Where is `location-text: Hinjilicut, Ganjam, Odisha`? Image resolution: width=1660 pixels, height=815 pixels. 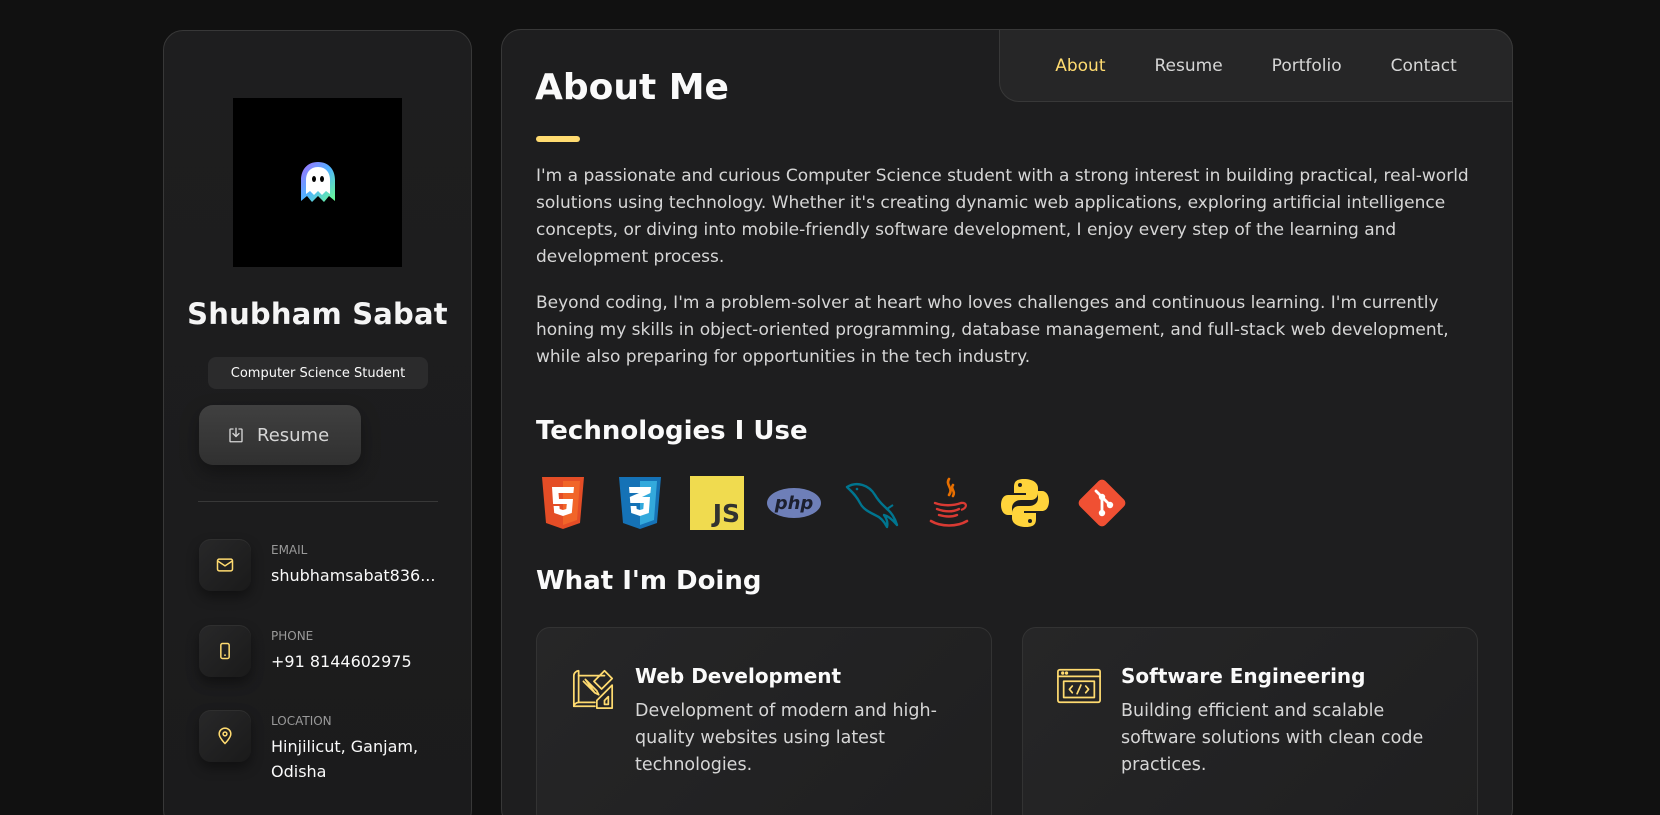 location-text: Hinjilicut, Ganjam, Odisha is located at coordinates (345, 759).